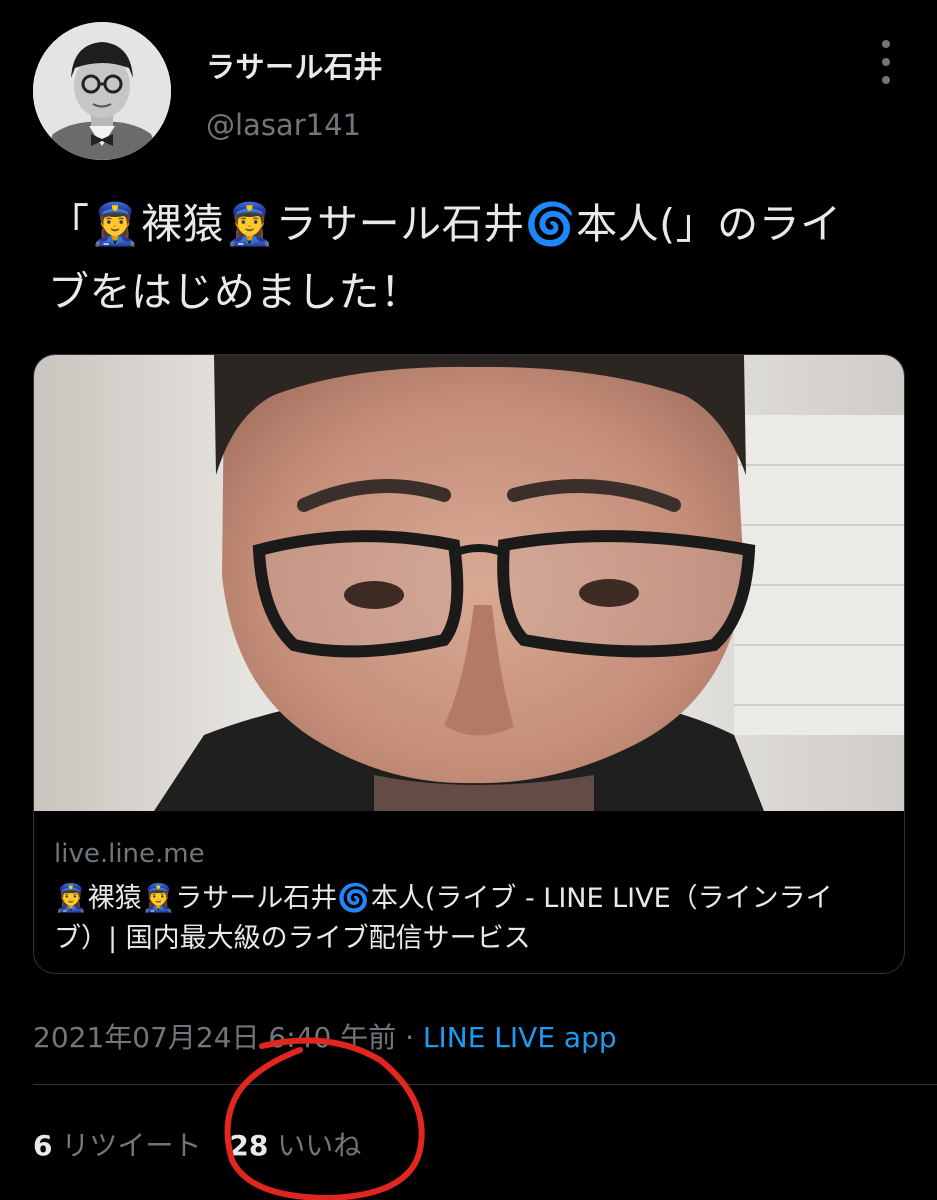 The width and height of the screenshot is (937, 1200). What do you see at coordinates (43, 1145) in the screenshot?
I see `retweet-count: 6` at bounding box center [43, 1145].